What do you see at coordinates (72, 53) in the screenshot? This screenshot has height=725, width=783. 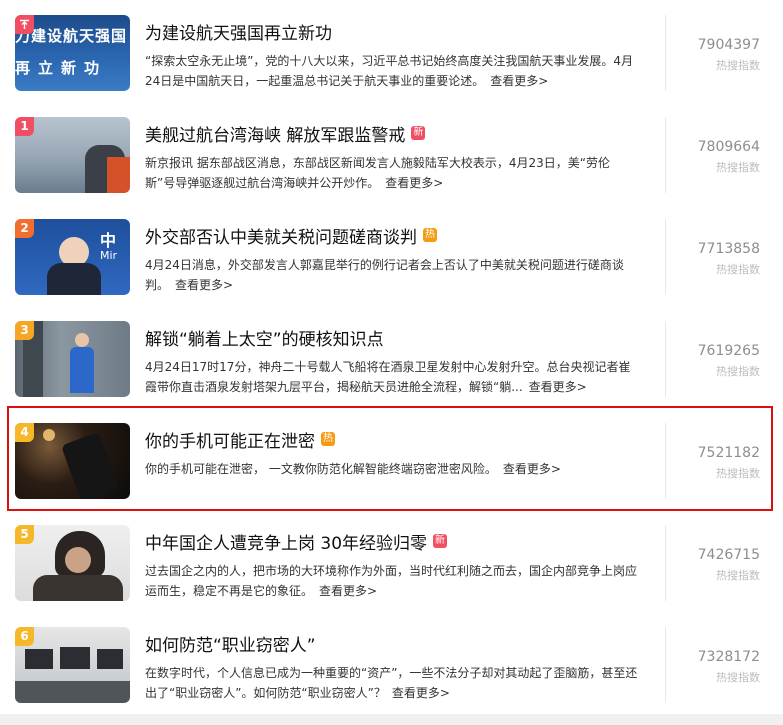 I see `news-thumbnail: 力建设航天强国 再立新功` at bounding box center [72, 53].